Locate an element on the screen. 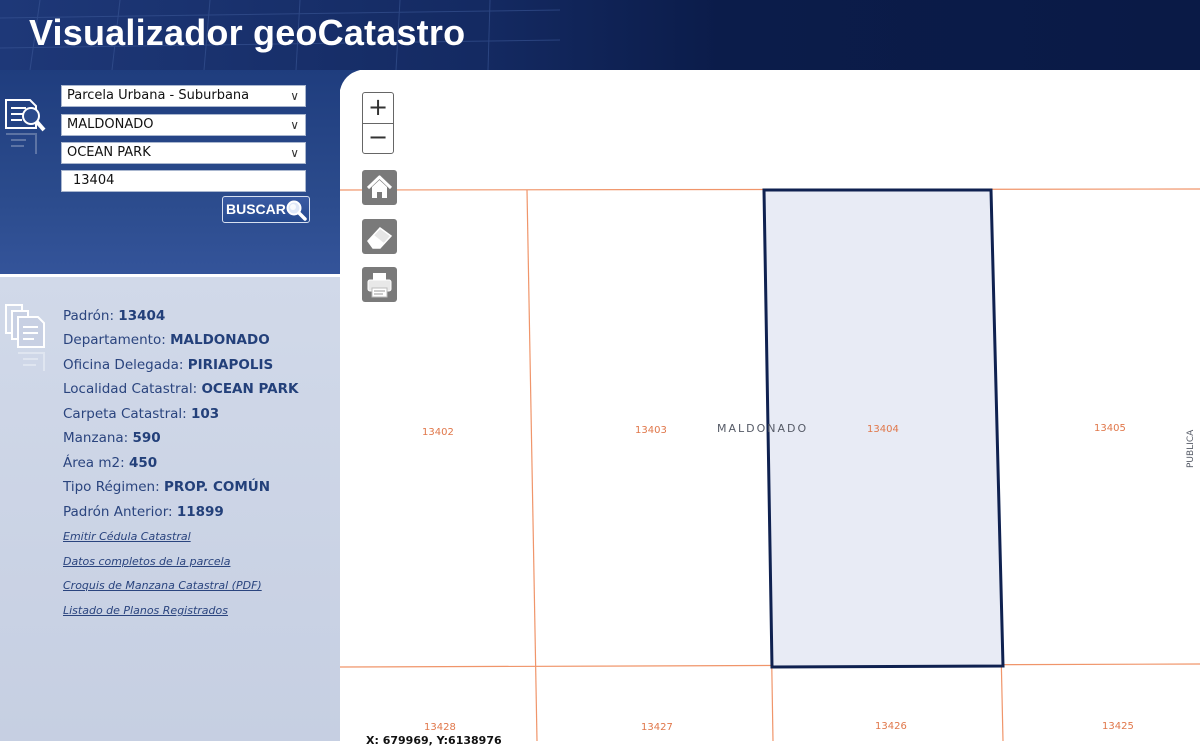 The width and height of the screenshot is (1200, 747). info-area: Área m2: 450 is located at coordinates (110, 463).